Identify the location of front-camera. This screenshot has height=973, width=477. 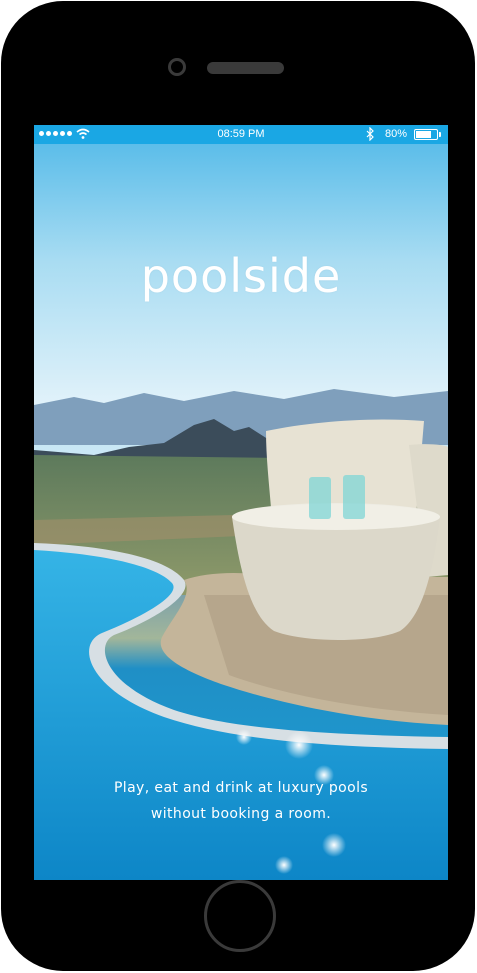
(177, 67).